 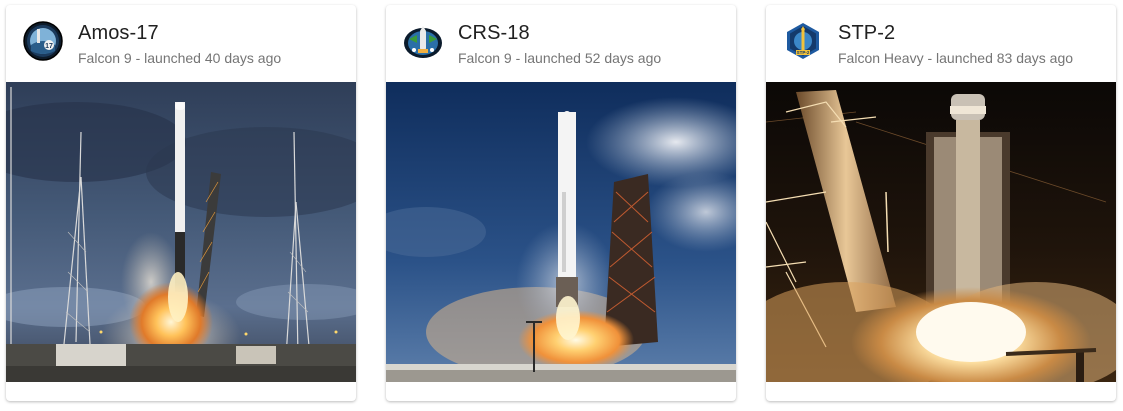 I want to click on launch-title: Amos-17, so click(x=118, y=33).